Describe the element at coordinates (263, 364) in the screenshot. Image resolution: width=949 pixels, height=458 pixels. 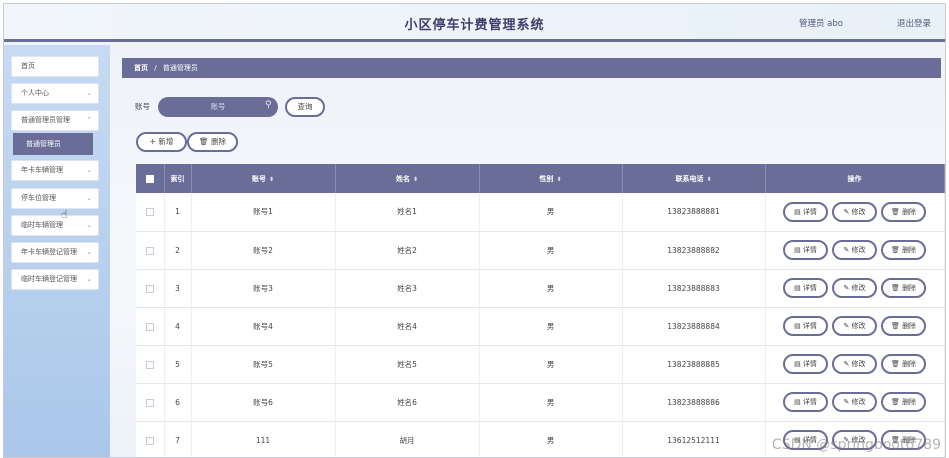
I see `cell-account: 账号5` at that location.